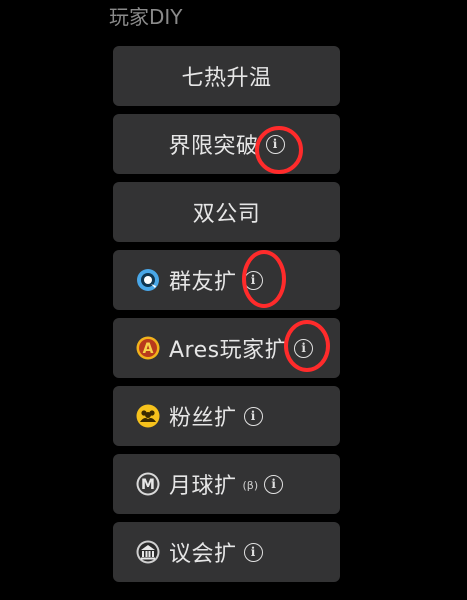  Describe the element at coordinates (148, 416) in the screenshot. I see `fans-icon` at that location.